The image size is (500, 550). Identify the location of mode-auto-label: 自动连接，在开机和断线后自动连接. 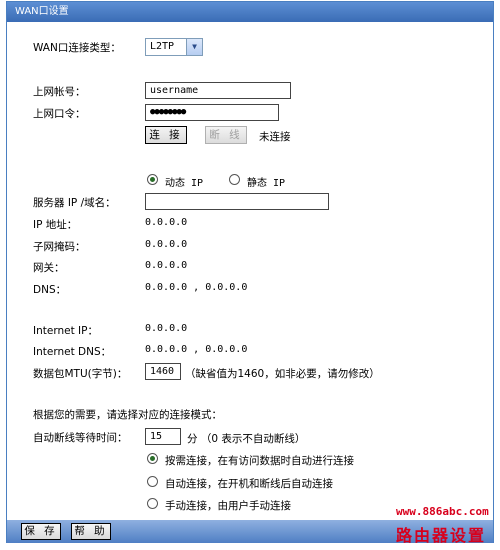
(249, 484).